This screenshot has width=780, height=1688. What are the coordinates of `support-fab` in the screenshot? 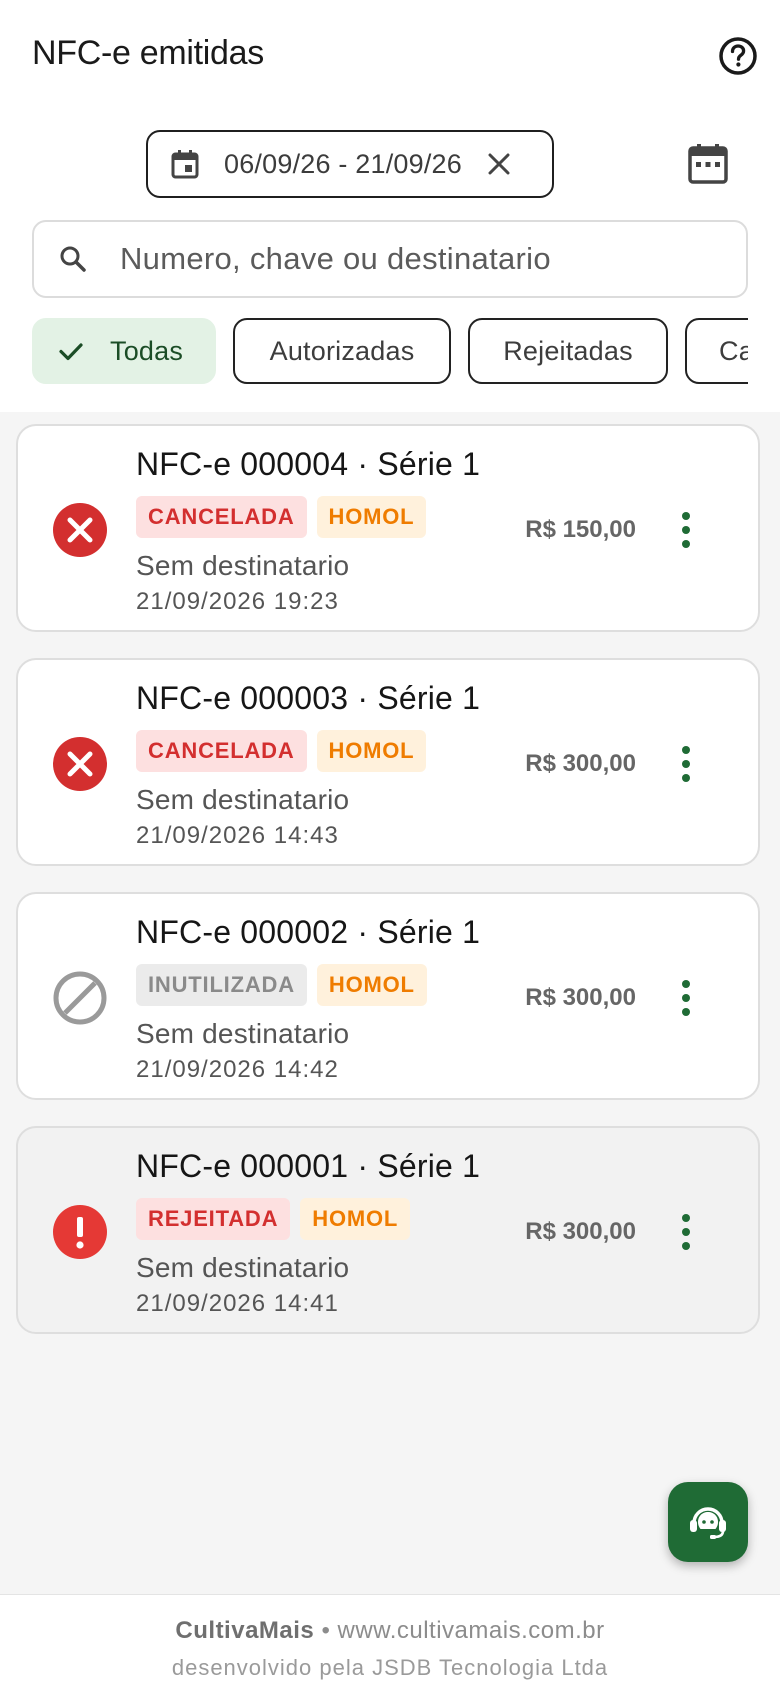 It's located at (708, 1522).